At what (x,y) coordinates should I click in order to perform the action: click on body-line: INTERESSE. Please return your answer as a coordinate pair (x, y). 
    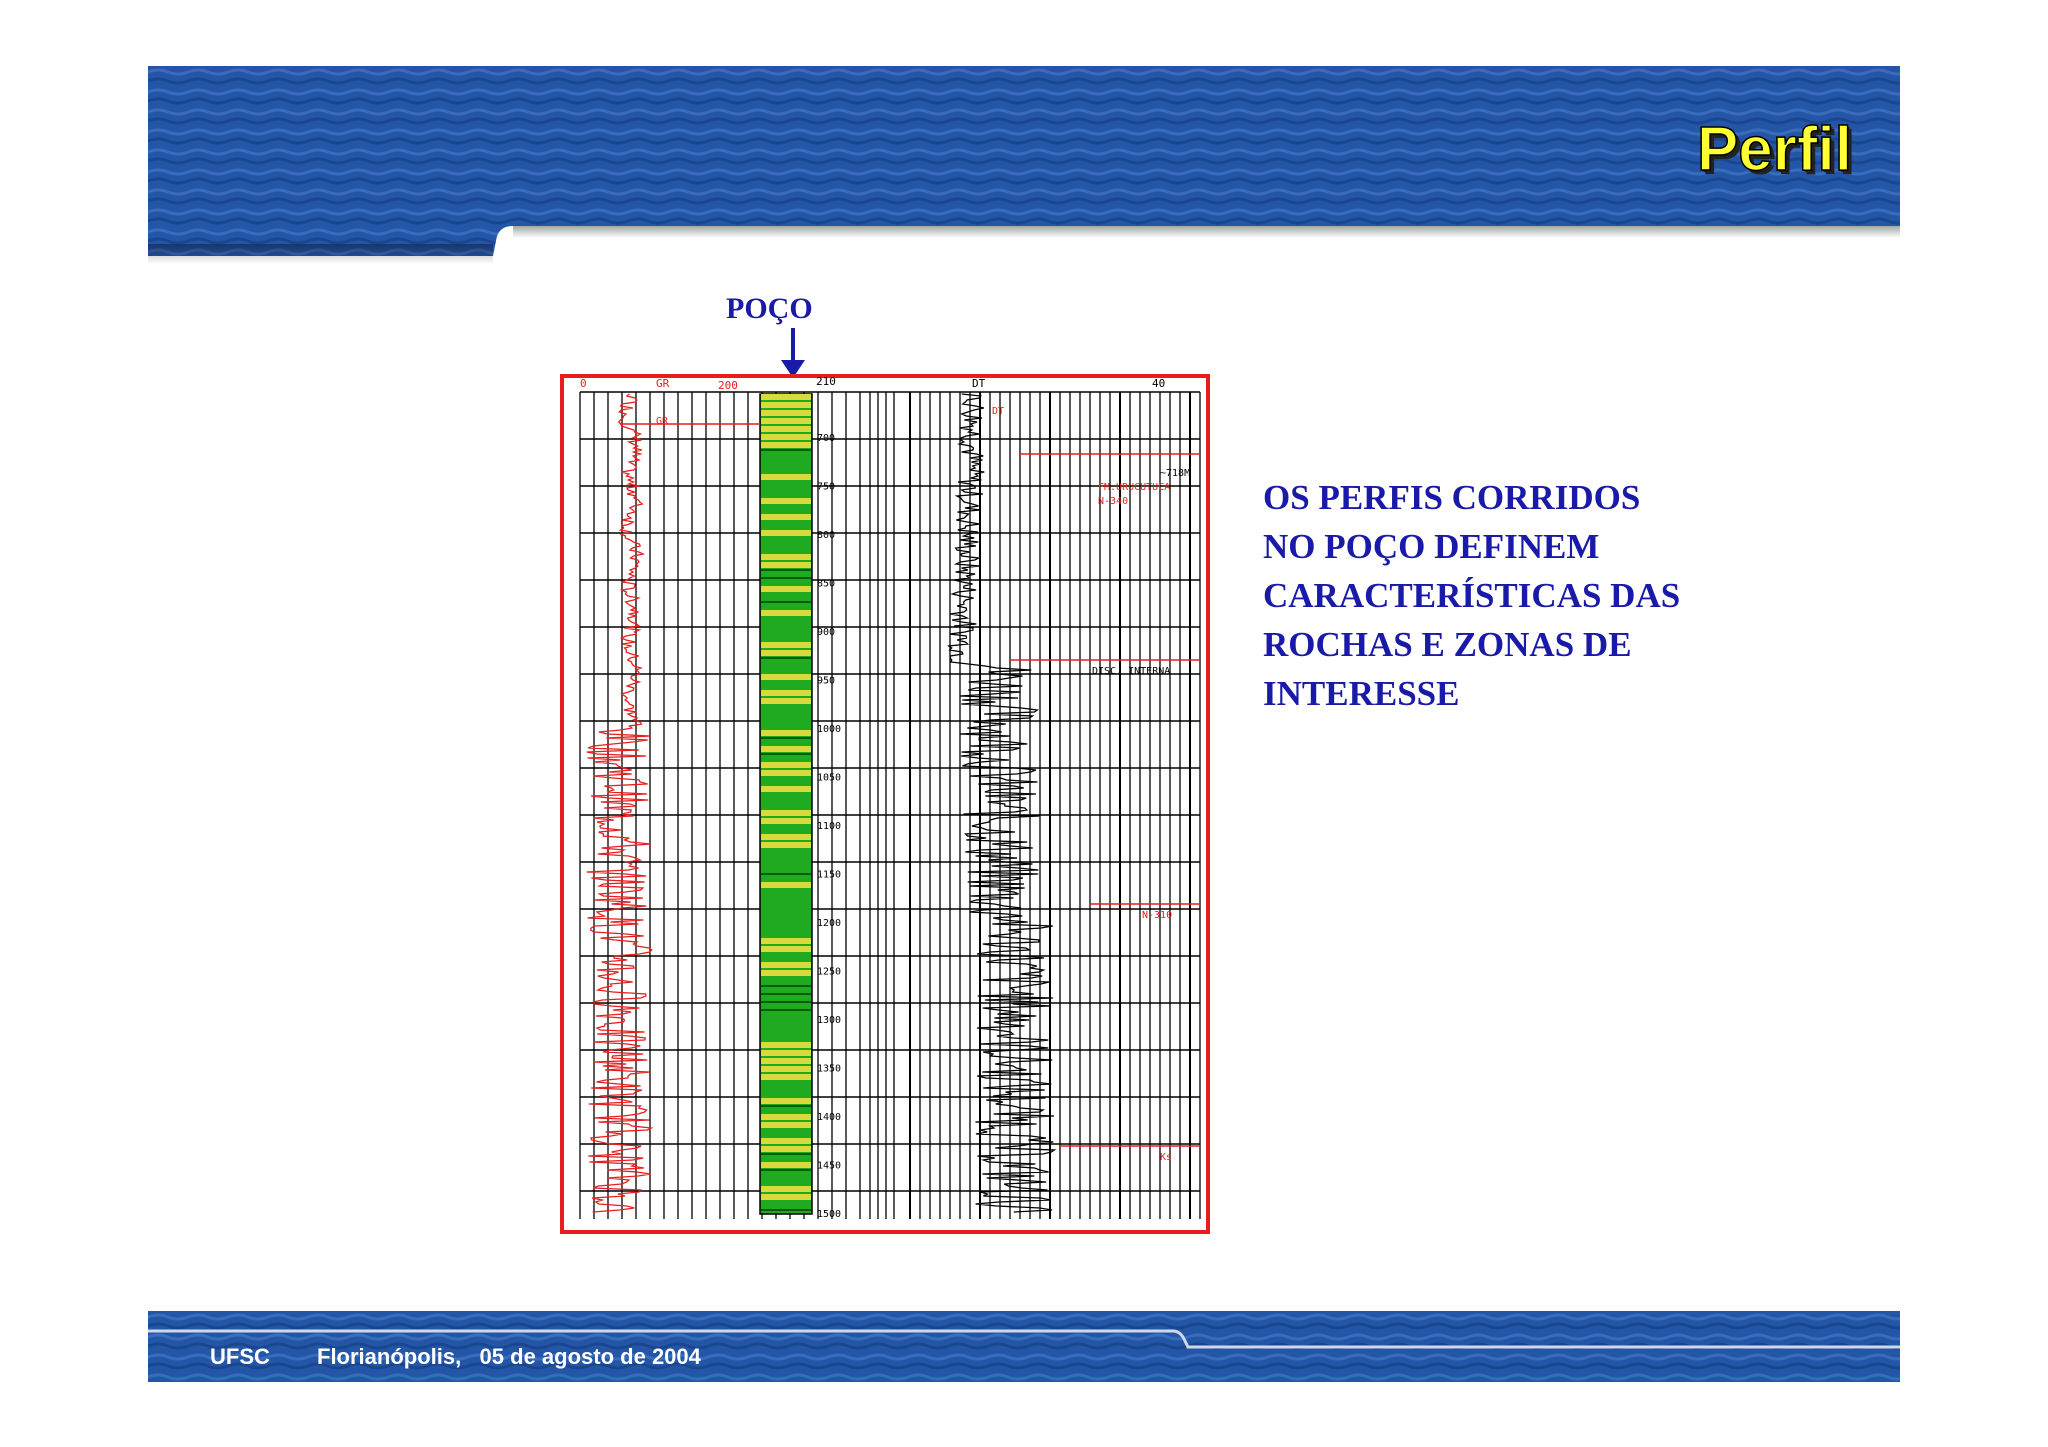
    Looking at the image, I should click on (1361, 693).